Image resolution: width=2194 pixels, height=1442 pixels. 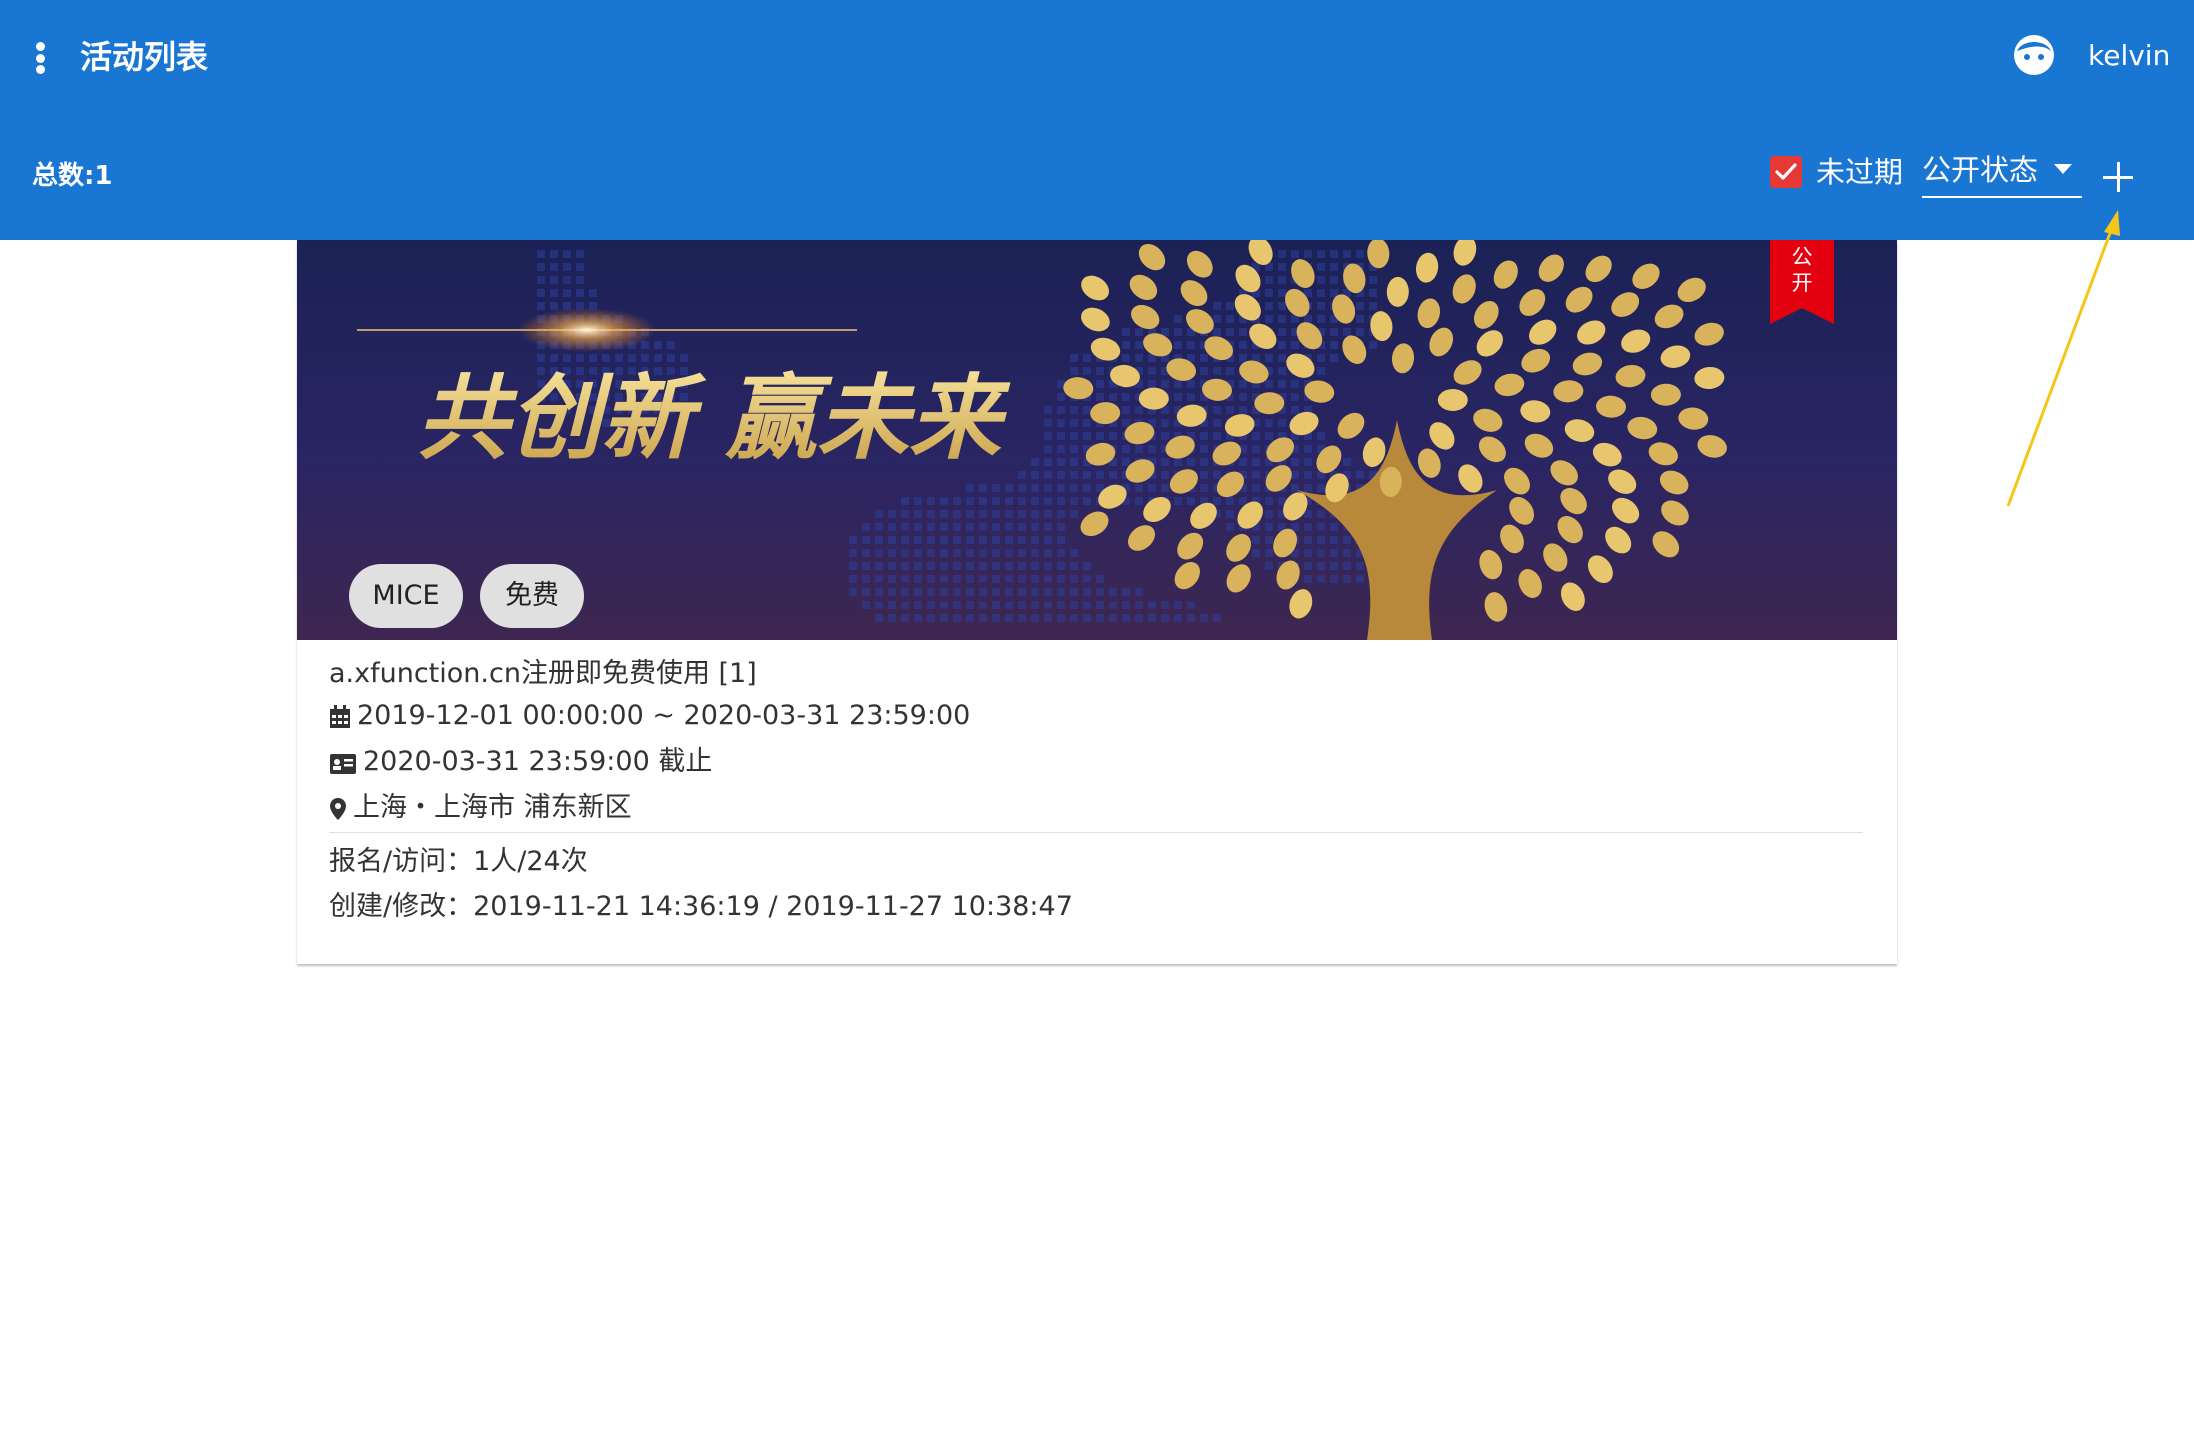 I want to click on public-ribbon: 公 开, so click(x=1802, y=282).